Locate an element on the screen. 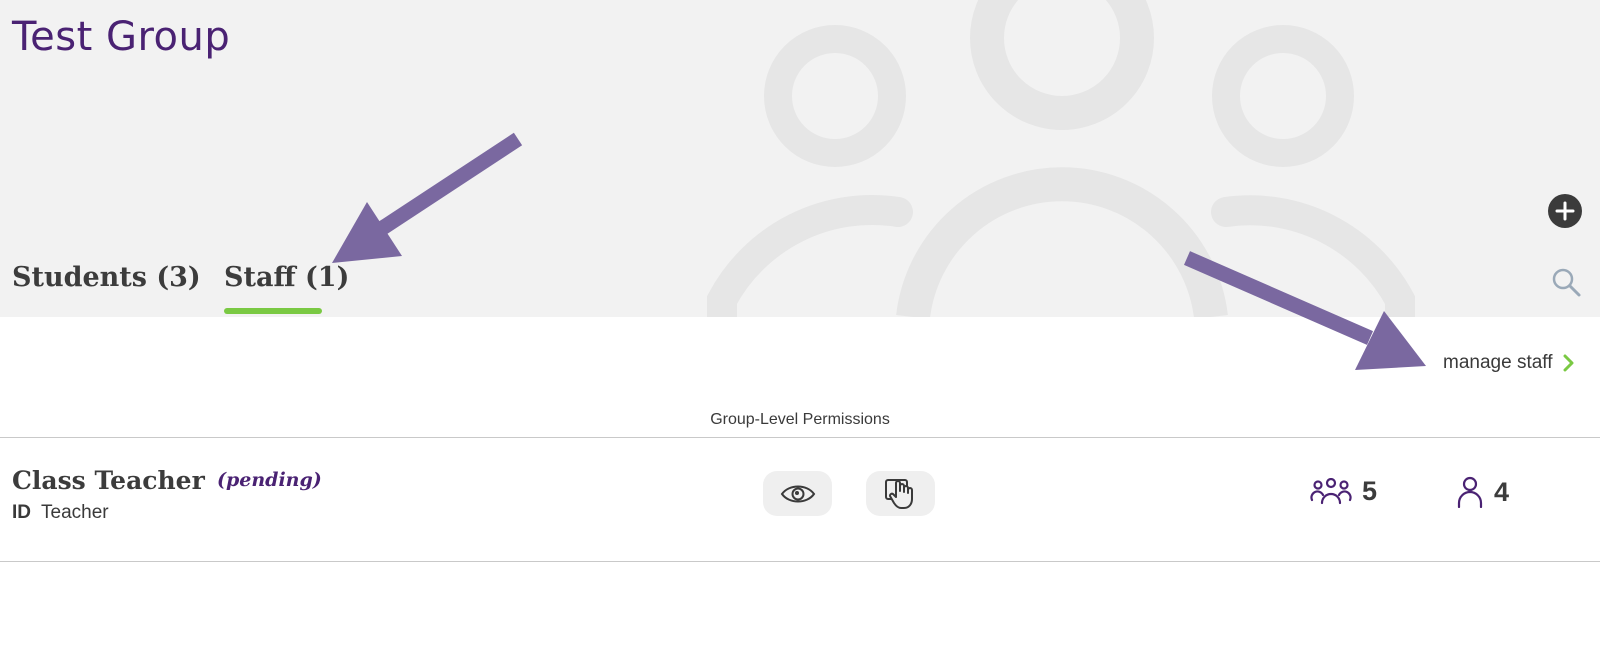 The width and height of the screenshot is (1600, 652). users-group-icon is located at coordinates (1331, 490).